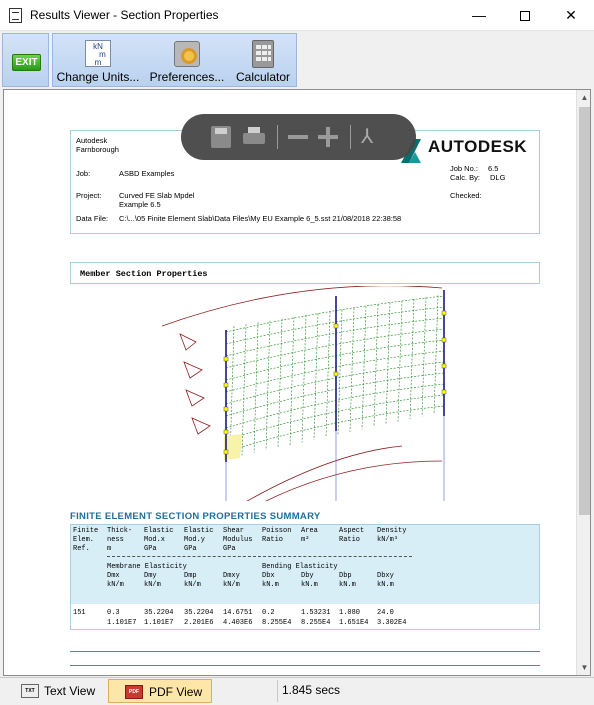 This screenshot has height=705, width=594. Describe the element at coordinates (498, 177) in the screenshot. I see `calcby-value: DLG` at that location.